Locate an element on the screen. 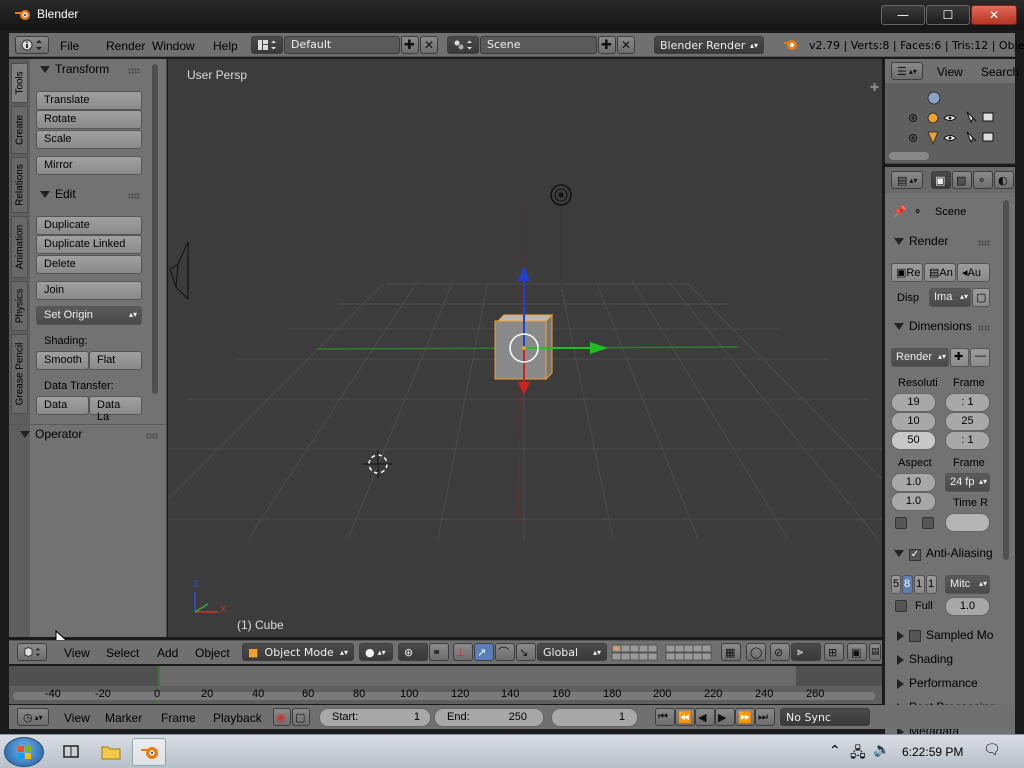  render-presets-select: Render ▴▾ is located at coordinates (920, 357).